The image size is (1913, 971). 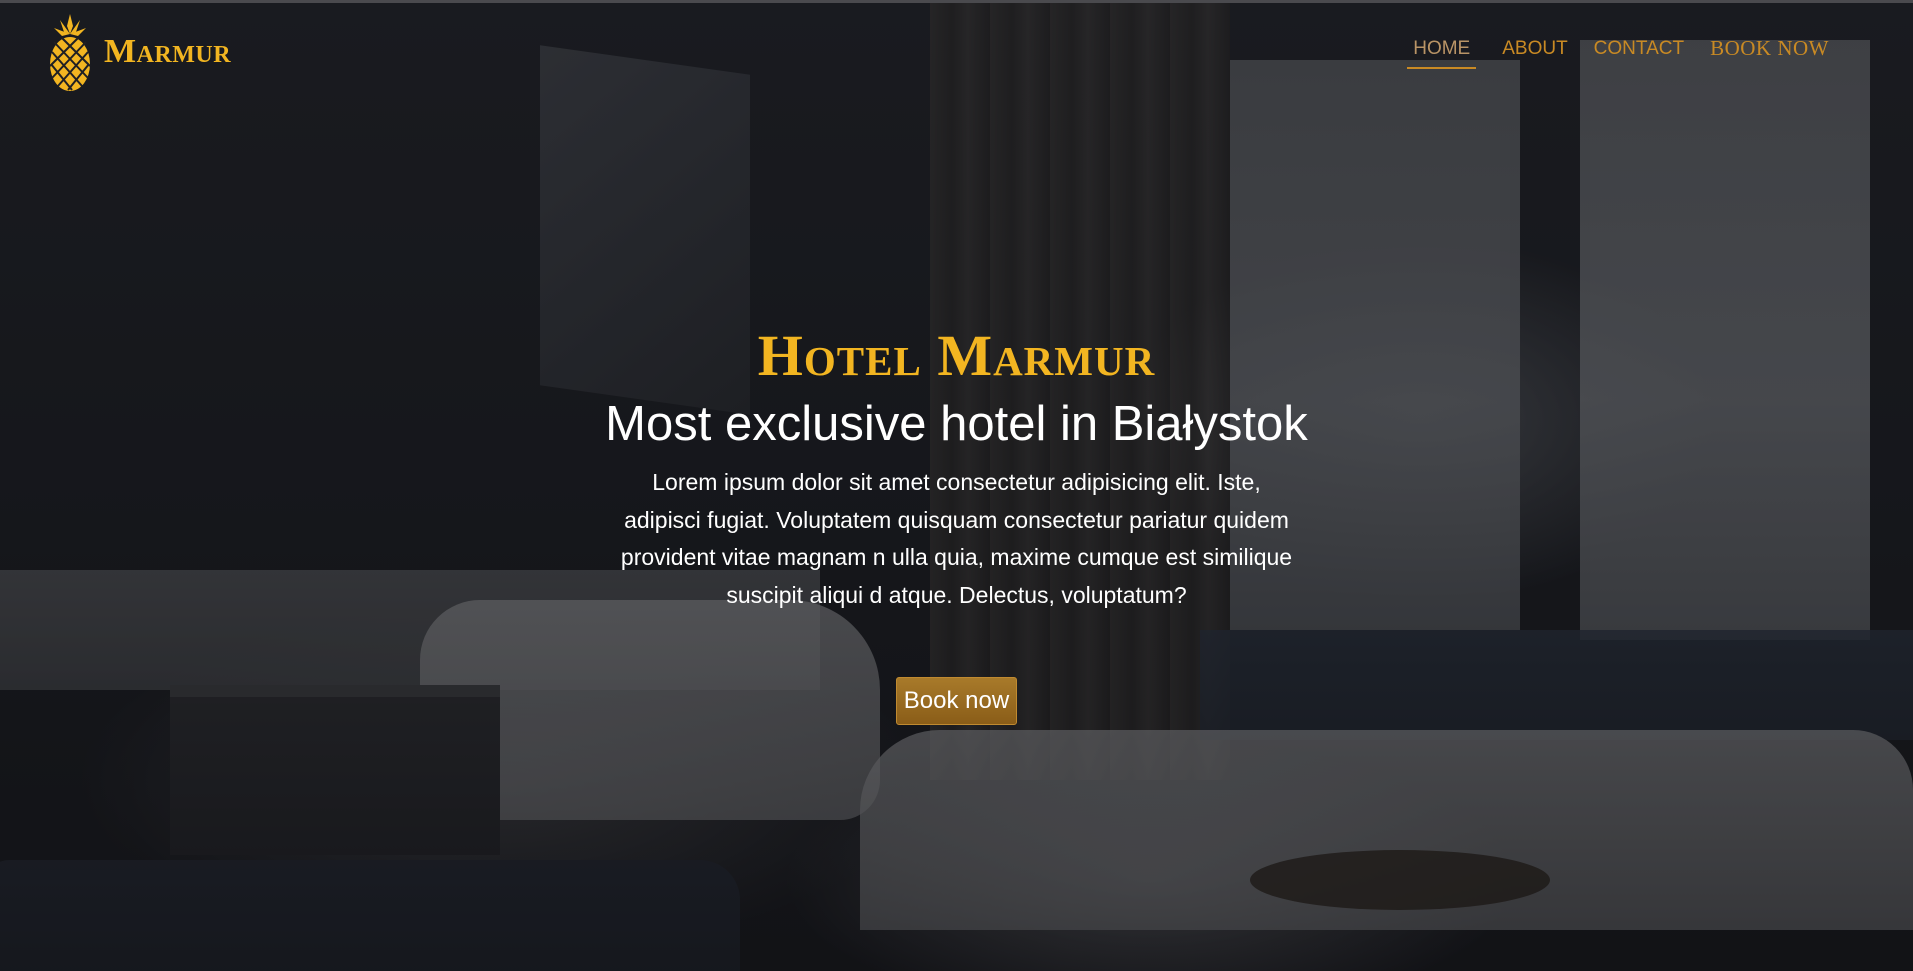 What do you see at coordinates (956, 355) in the screenshot?
I see `hero-title: Hotel Marmur` at bounding box center [956, 355].